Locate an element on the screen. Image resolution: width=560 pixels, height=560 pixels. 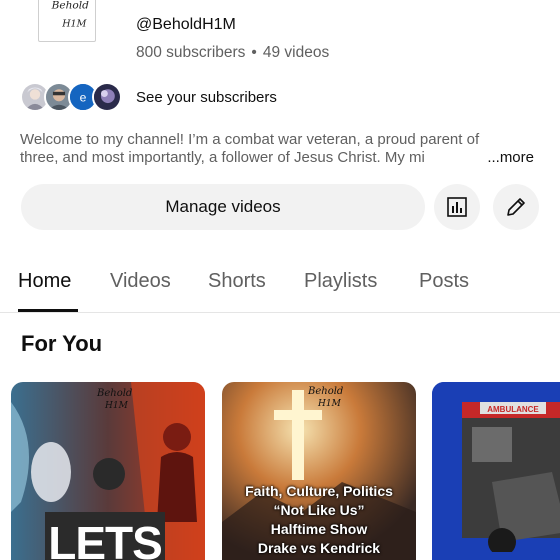
thumbnail-art-3: AMBULANCE is located at coordinates (496, 471).